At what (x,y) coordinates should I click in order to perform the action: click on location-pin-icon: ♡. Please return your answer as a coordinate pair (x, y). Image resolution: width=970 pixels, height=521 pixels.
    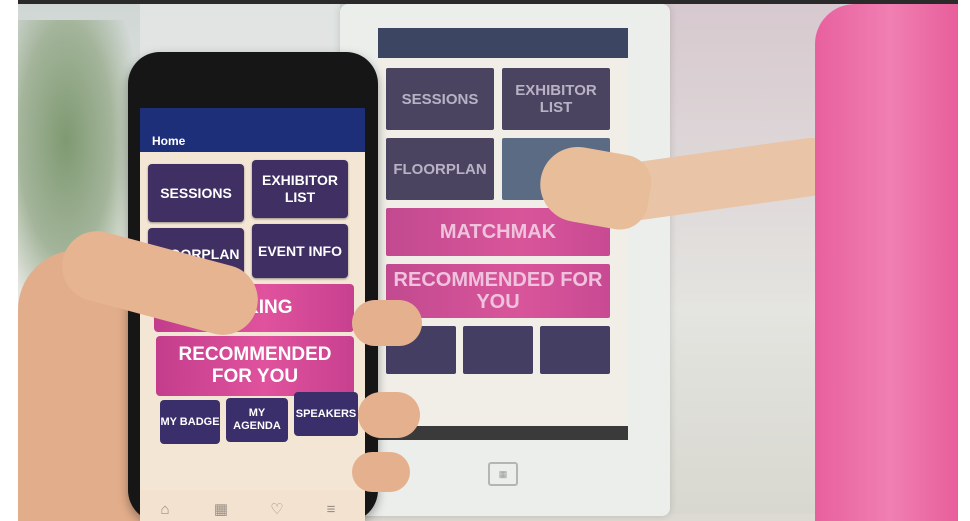
    Looking at the image, I should click on (277, 509).